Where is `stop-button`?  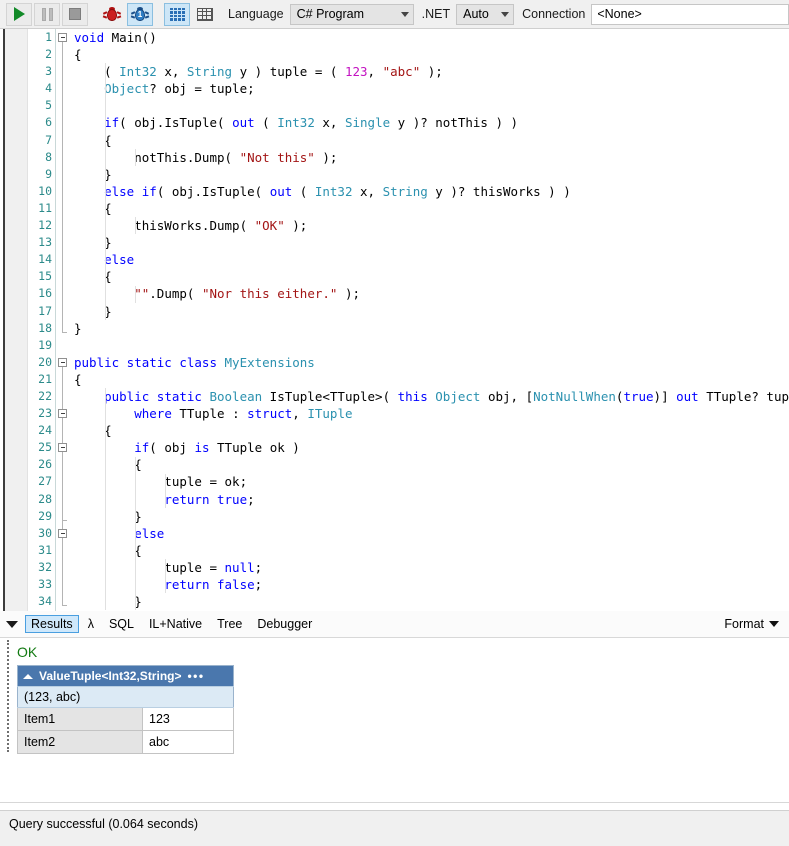
stop-button is located at coordinates (75, 14).